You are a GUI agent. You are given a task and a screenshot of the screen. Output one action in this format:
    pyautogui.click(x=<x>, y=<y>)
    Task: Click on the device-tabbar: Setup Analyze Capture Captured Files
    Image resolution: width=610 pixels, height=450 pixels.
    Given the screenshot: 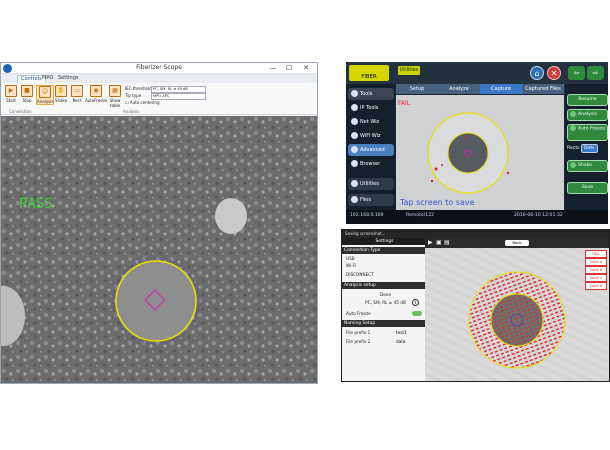 What is the action you would take?
    pyautogui.click(x=480, y=89)
    